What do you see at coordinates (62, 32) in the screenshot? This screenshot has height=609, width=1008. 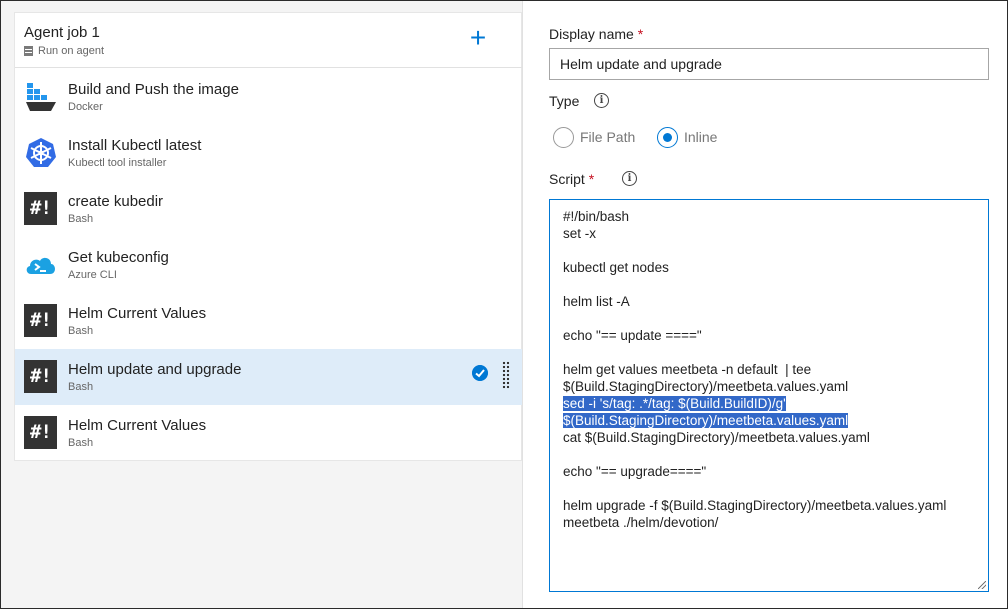 I see `agent-job-title: Agent job 1` at bounding box center [62, 32].